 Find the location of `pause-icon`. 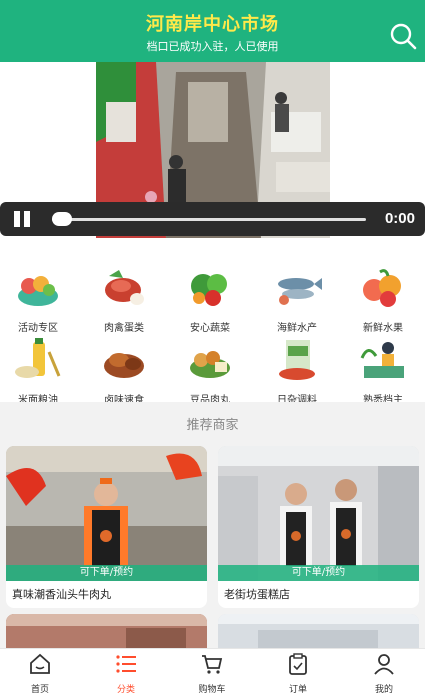

pause-icon is located at coordinates (24, 219).